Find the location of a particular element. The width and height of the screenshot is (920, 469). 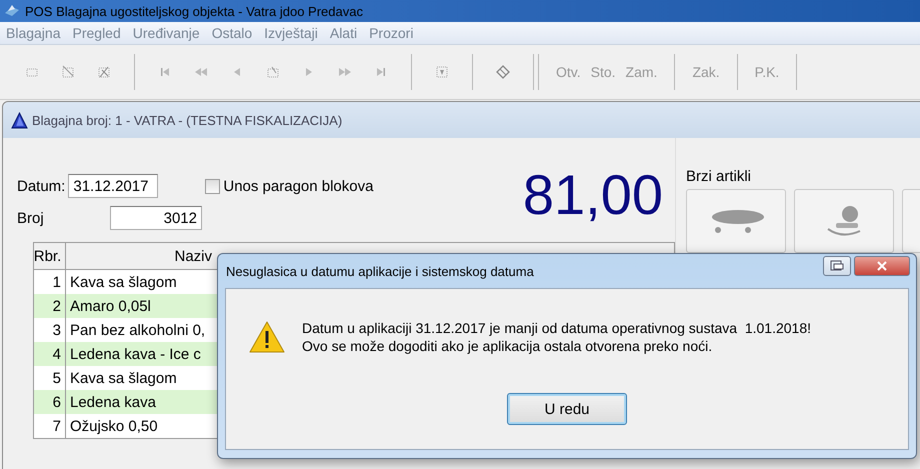

last-icon is located at coordinates (381, 72).